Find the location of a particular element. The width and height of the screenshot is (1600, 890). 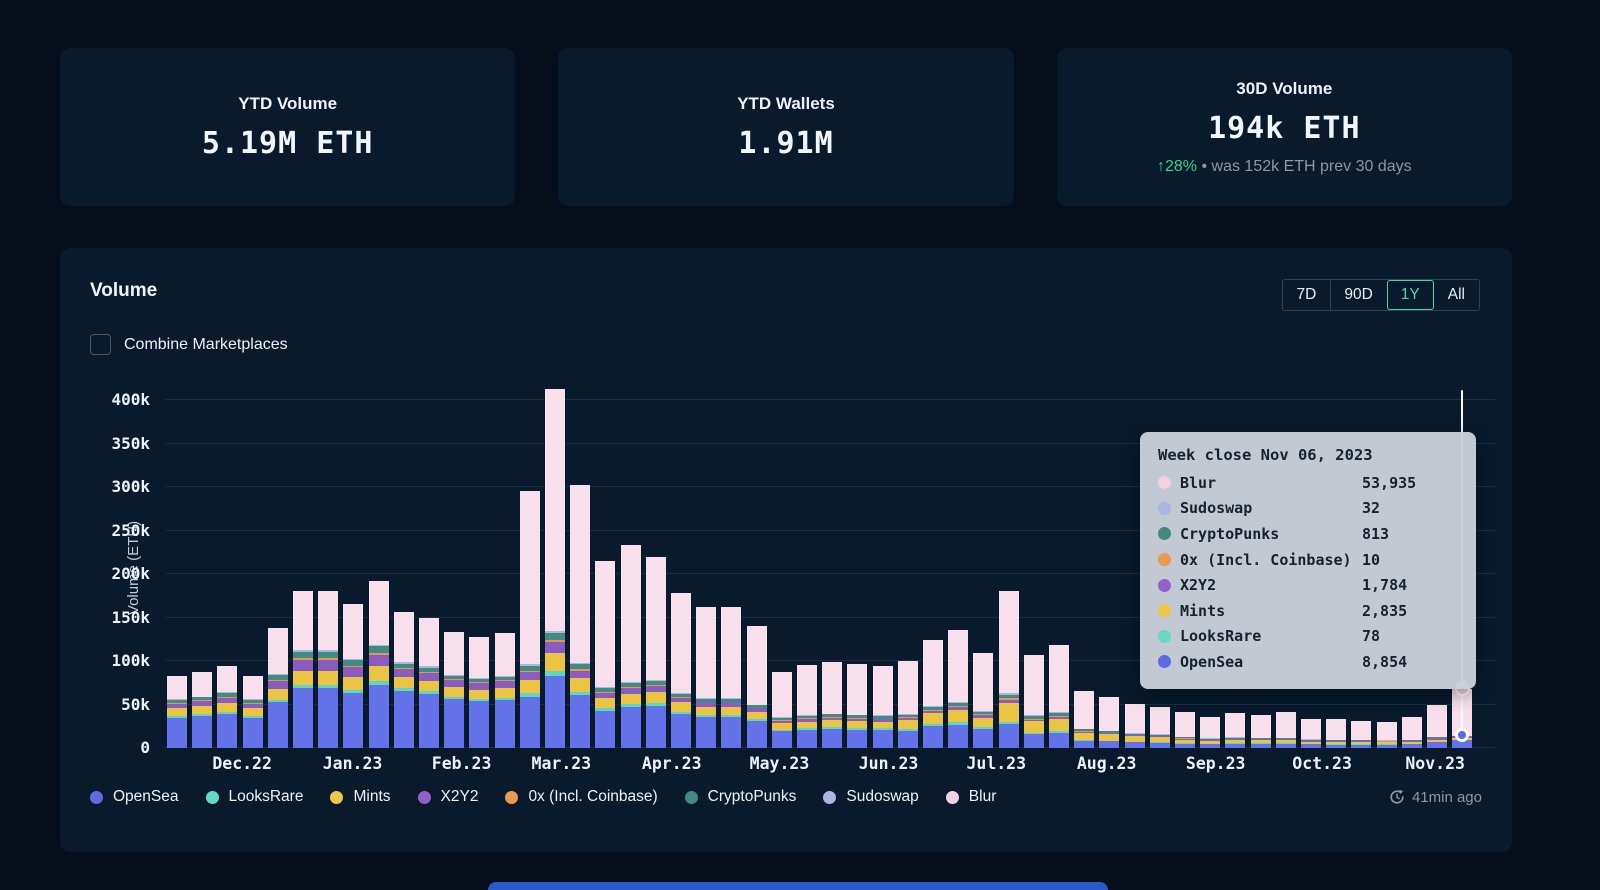

legend-item-cryptopunks: CryptoPunks is located at coordinates (740, 797).